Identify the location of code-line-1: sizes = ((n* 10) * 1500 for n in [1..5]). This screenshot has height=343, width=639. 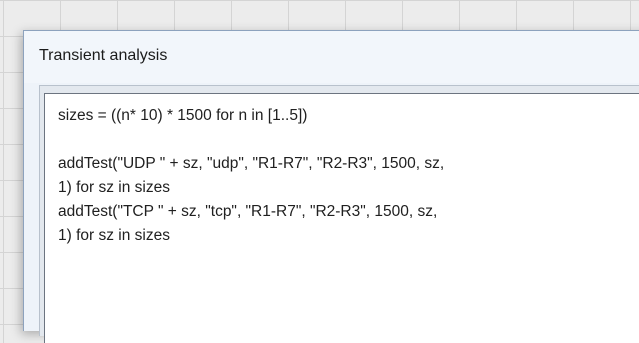
(183, 115).